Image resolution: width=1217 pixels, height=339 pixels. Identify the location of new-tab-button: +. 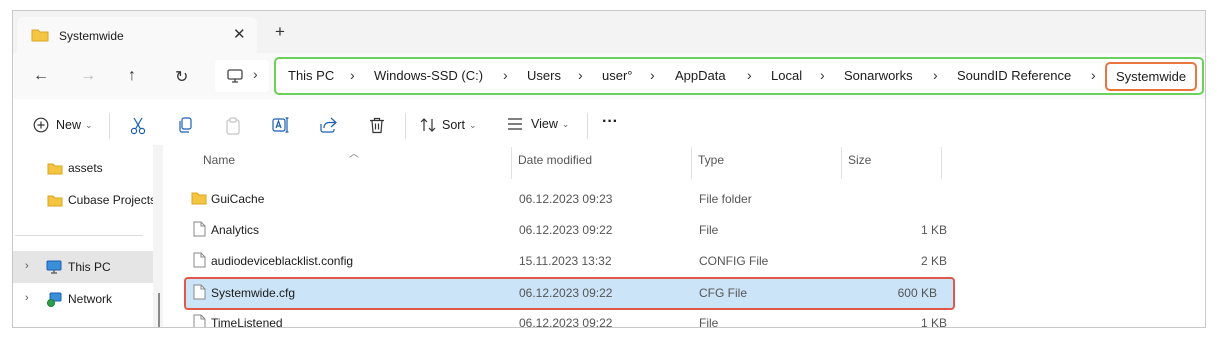
(280, 32).